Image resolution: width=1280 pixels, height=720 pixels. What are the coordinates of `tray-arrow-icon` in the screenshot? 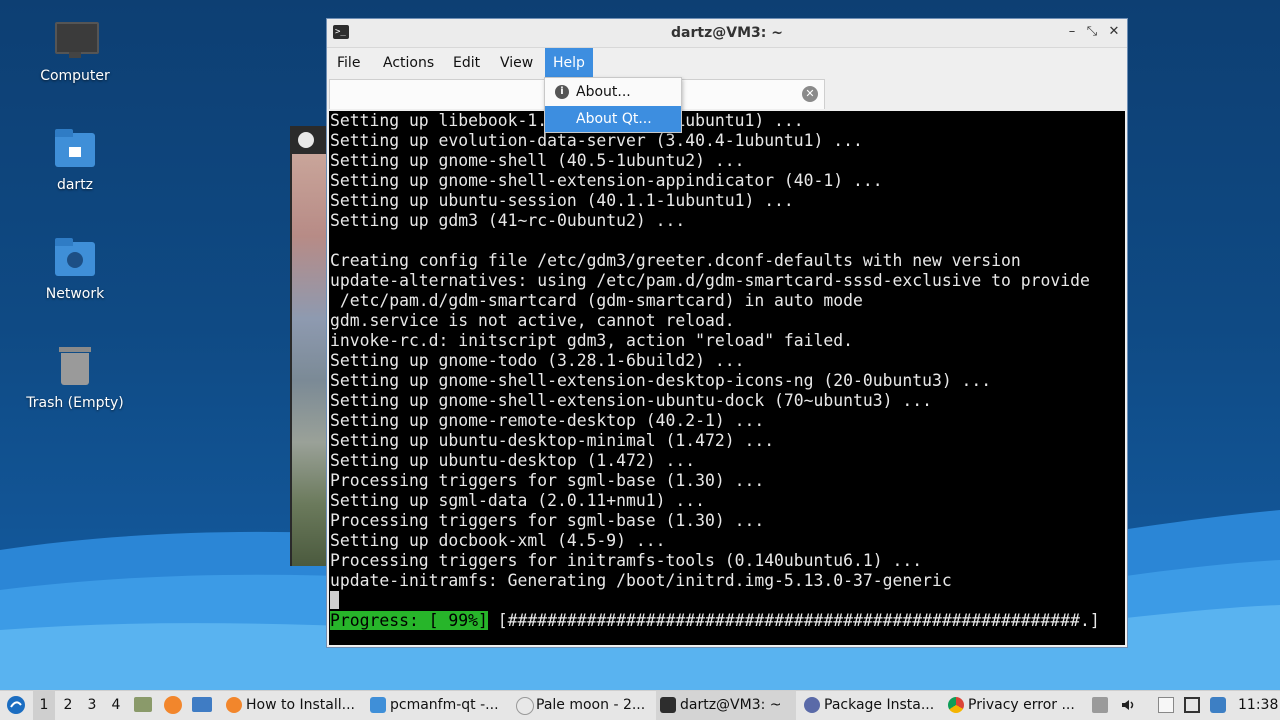 It's located at (1100, 705).